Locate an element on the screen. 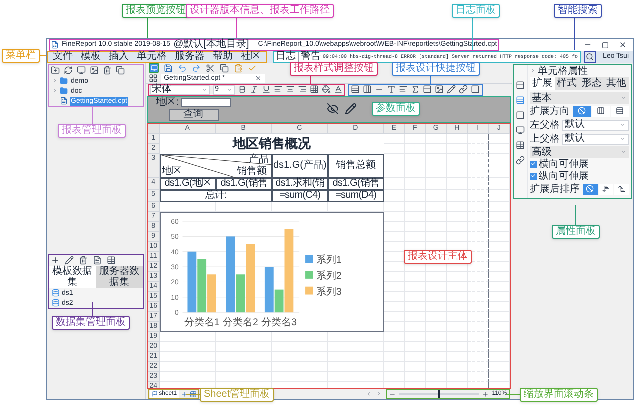 The image size is (640, 405). font-color-icon is located at coordinates (339, 89).